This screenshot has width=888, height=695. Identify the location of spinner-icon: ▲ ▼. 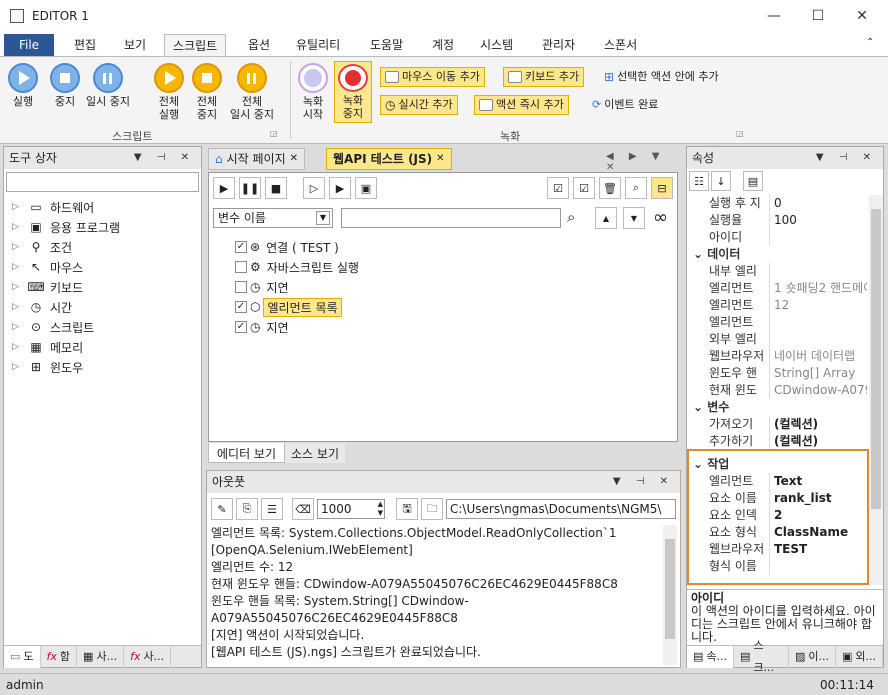
(380, 509).